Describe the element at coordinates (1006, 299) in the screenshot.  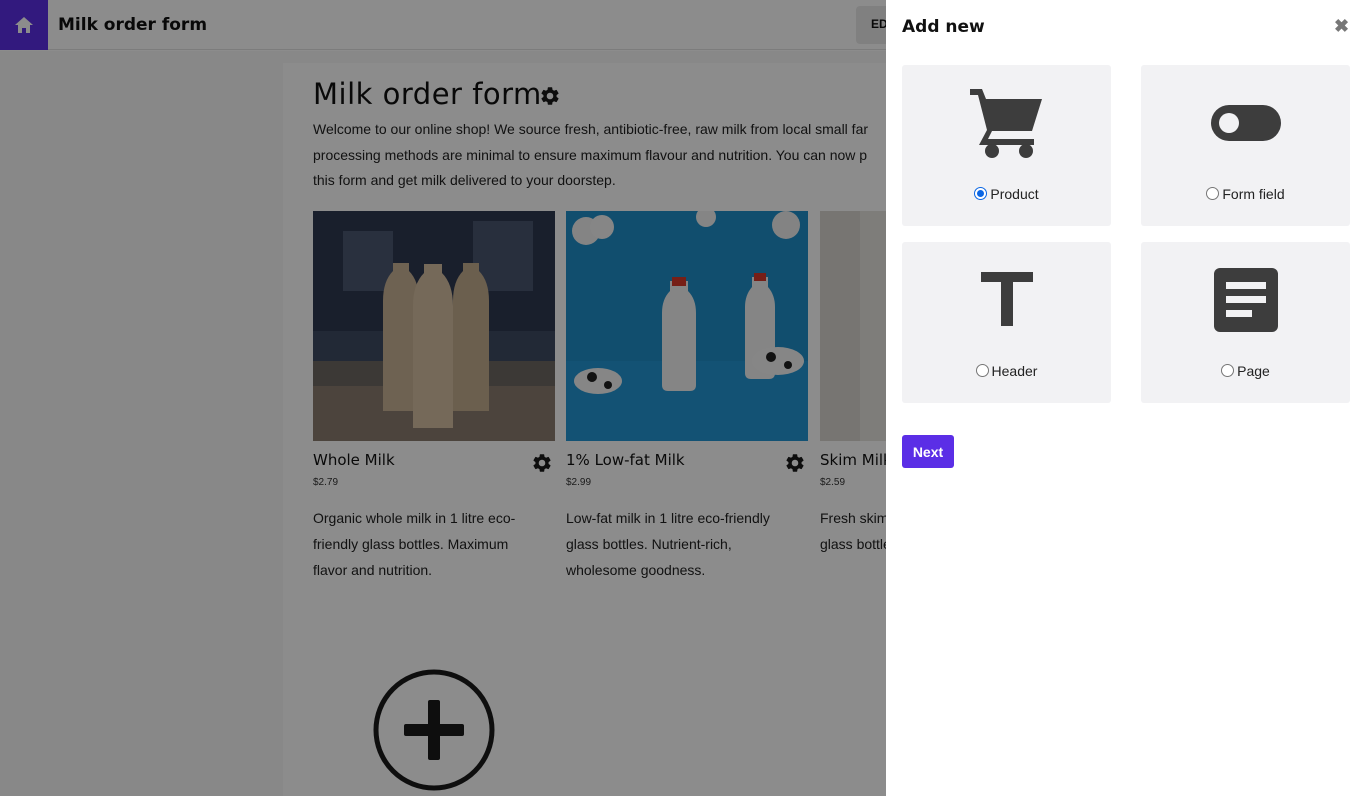
I see `text-header-icon` at that location.